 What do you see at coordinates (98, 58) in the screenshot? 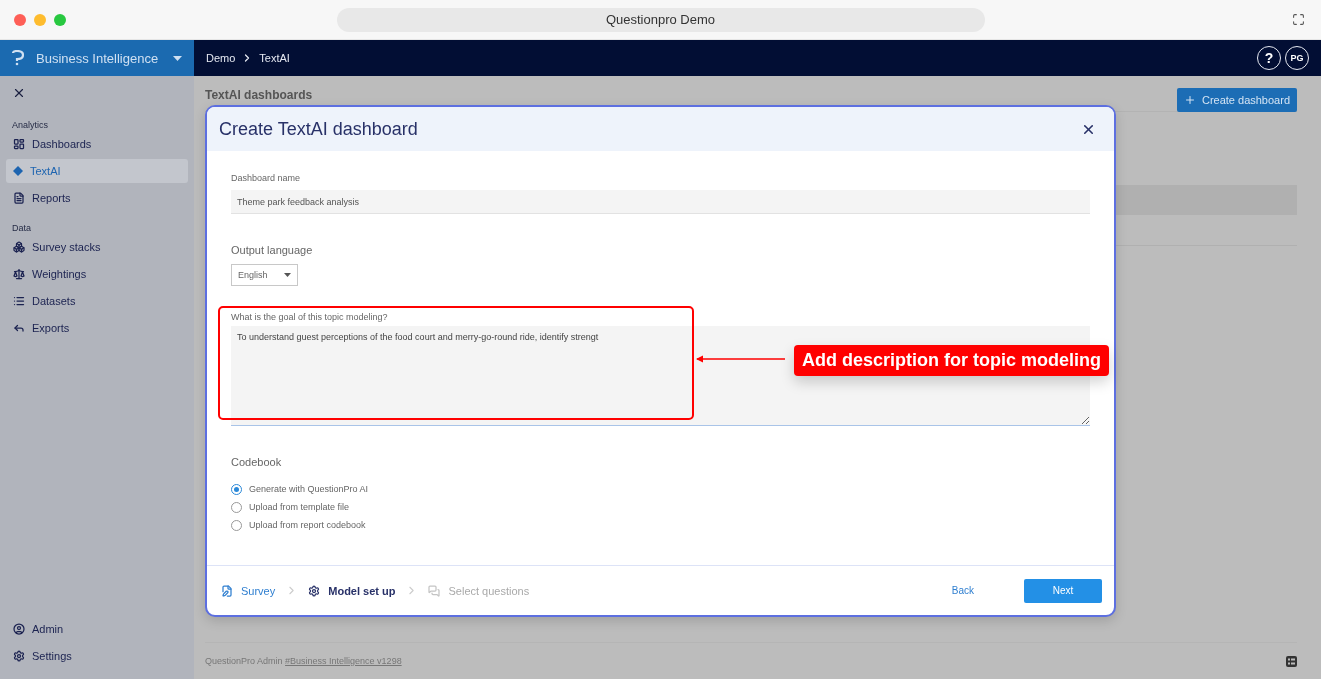
I see `product-name: Business Intelligence` at bounding box center [98, 58].